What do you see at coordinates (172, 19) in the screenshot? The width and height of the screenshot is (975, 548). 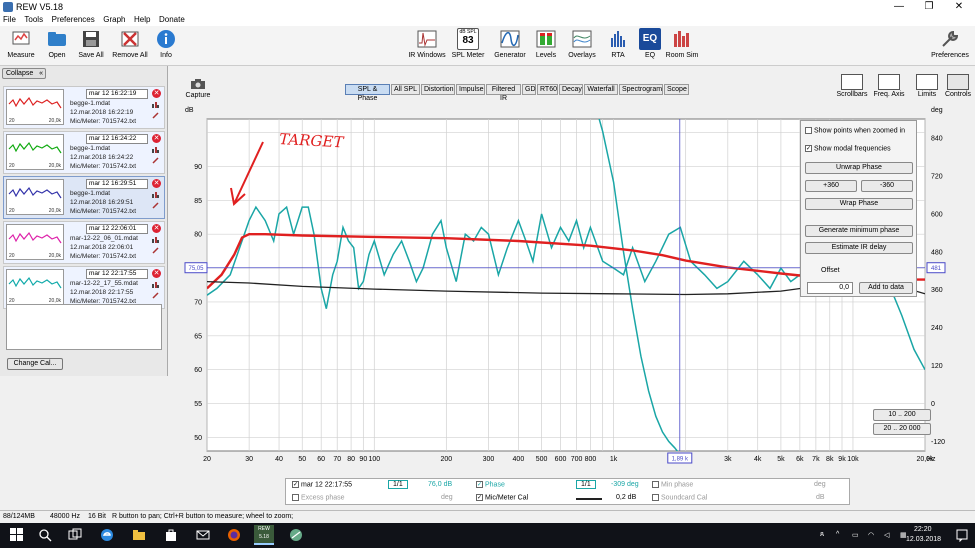 I see `menu-donate: Donate` at bounding box center [172, 19].